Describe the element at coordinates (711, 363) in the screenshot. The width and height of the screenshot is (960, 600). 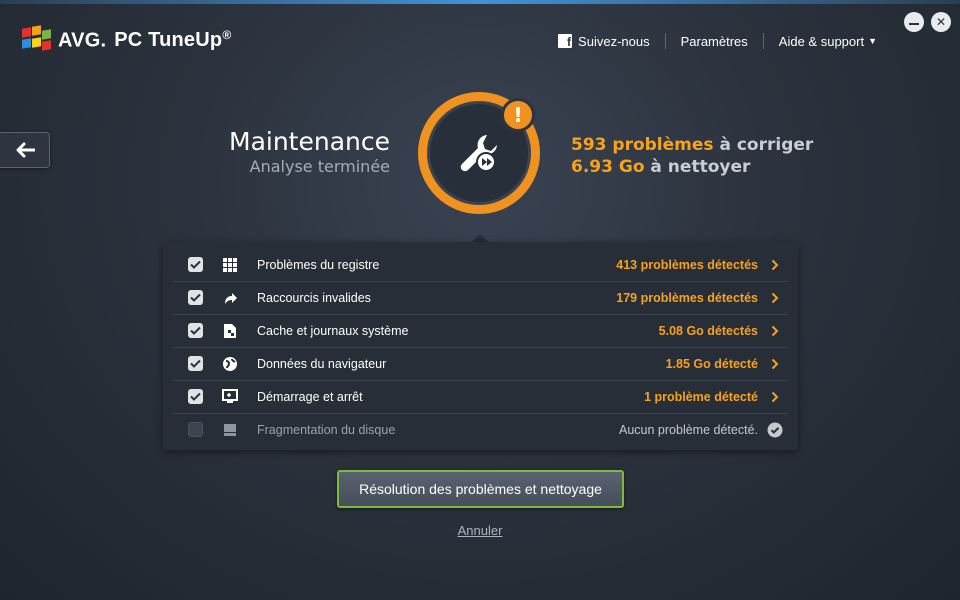
I see `item-value: 1.85 Go détecté` at that location.